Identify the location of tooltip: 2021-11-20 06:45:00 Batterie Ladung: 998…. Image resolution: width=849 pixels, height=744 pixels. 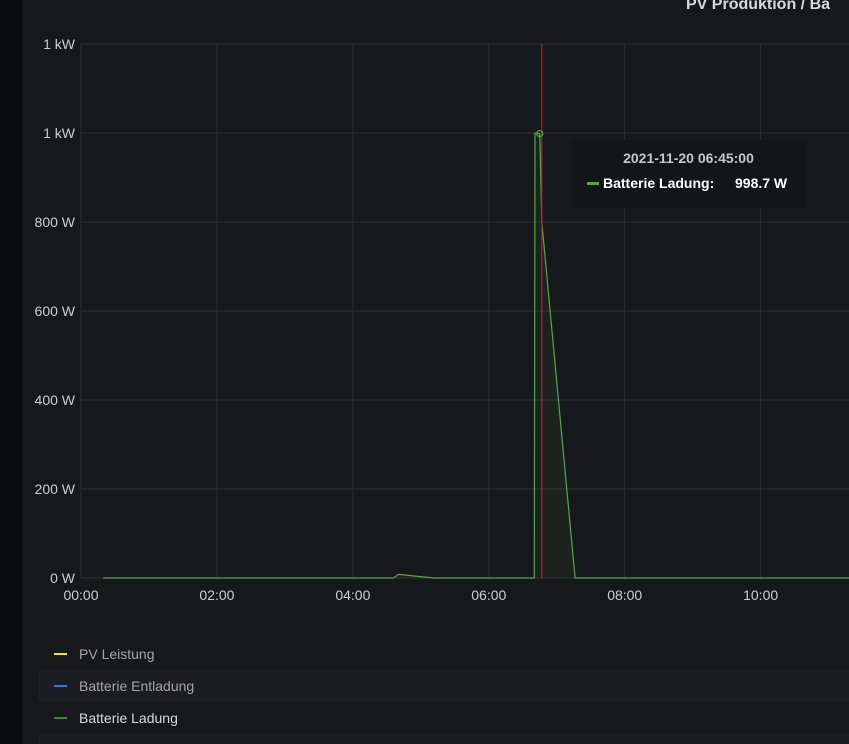
(688, 174).